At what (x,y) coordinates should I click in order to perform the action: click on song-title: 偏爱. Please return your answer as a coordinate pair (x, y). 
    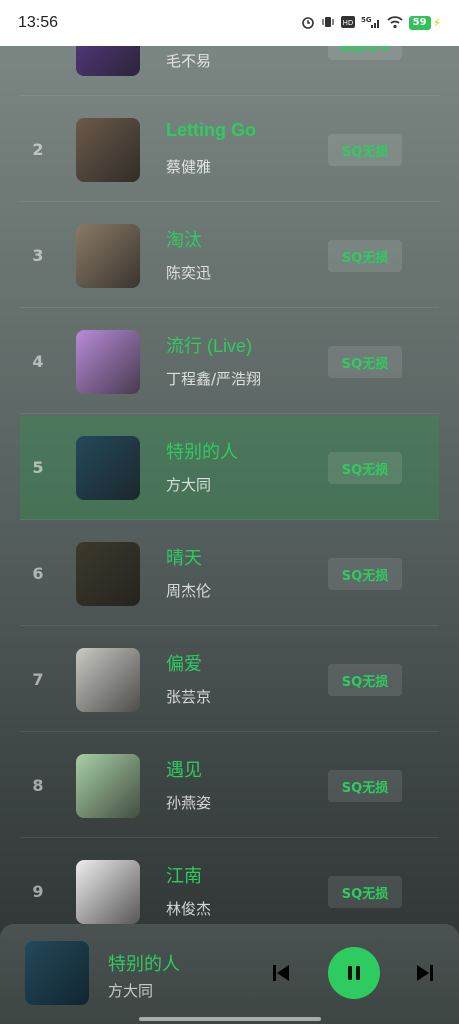
    Looking at the image, I should click on (184, 663).